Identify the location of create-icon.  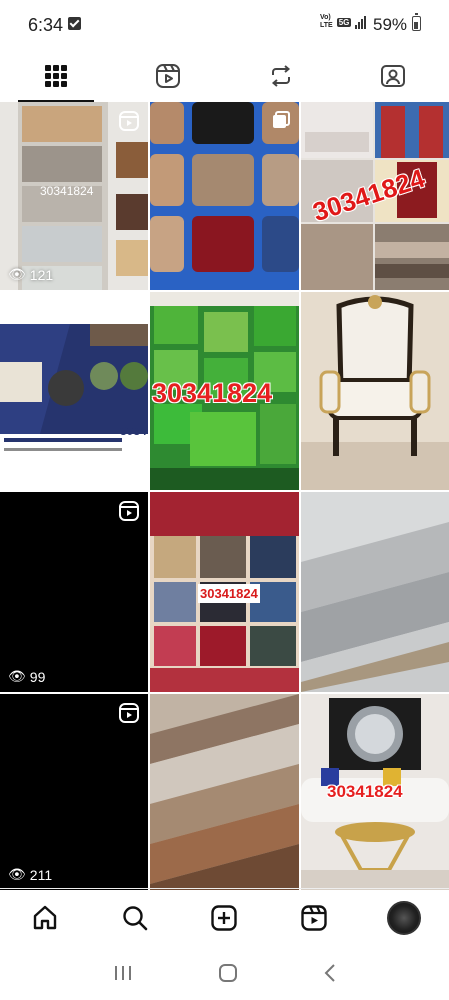
(224, 917).